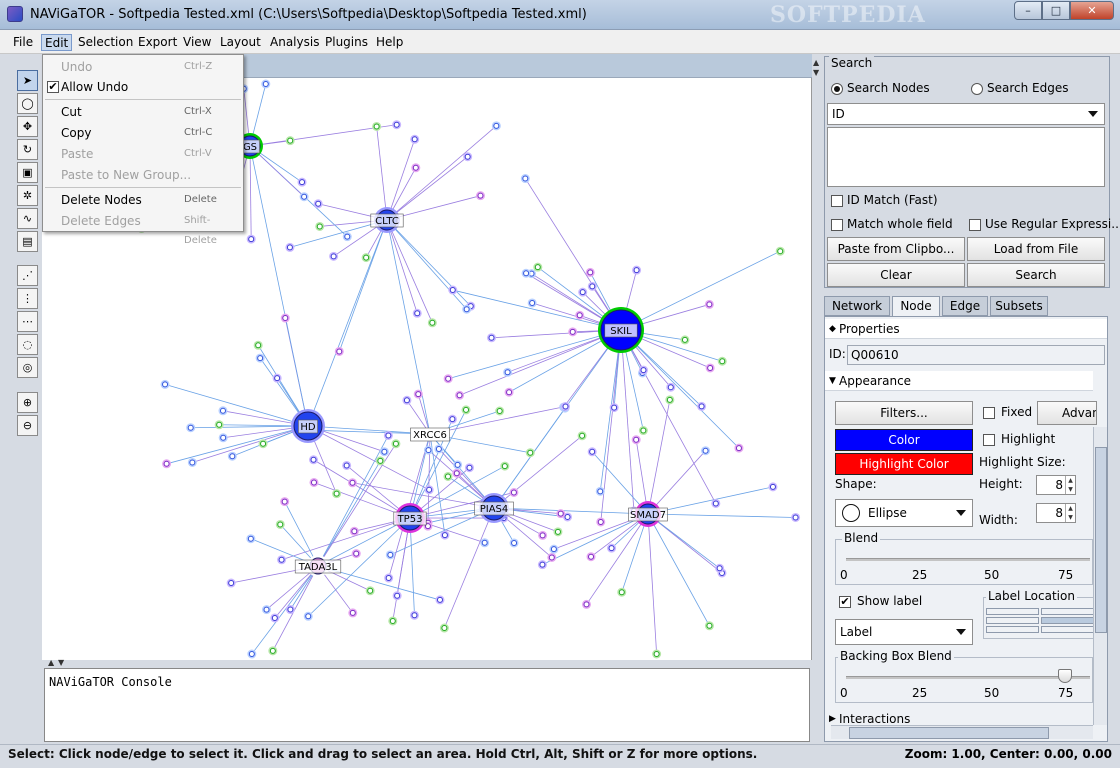  I want to click on search-field-select: ID, so click(966, 114).